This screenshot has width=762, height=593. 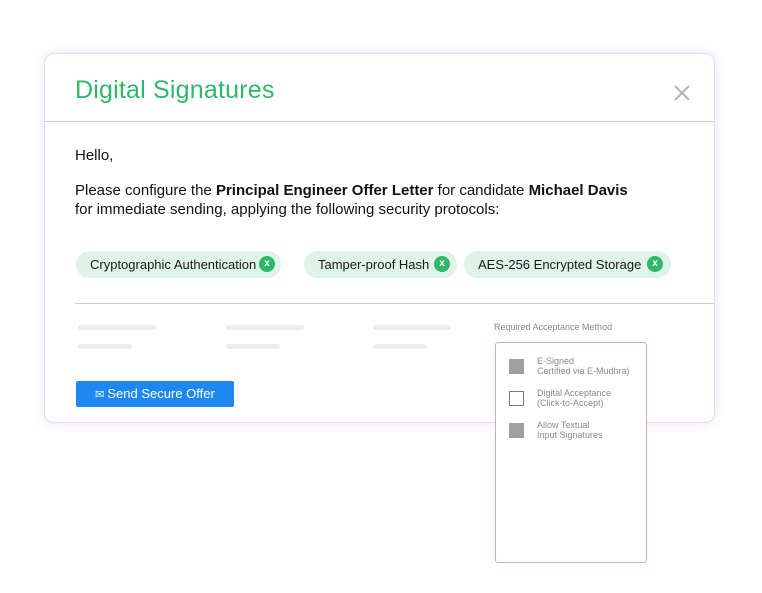 I want to click on envelope-icon: ✉, so click(x=100, y=395).